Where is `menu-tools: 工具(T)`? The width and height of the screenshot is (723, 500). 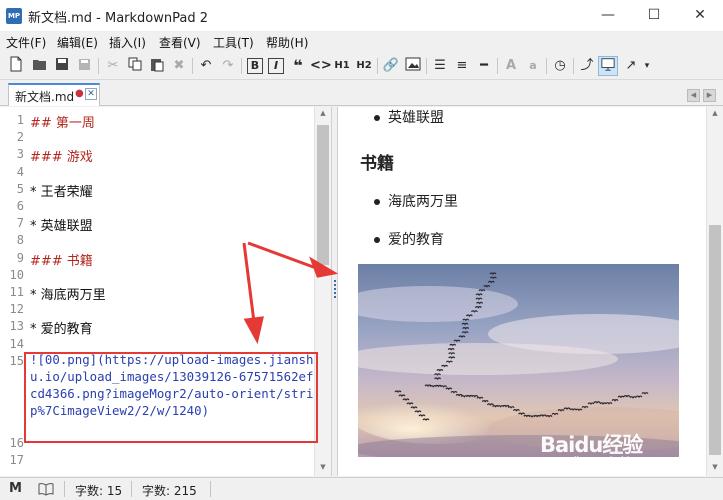 menu-tools: 工具(T) is located at coordinates (233, 42).